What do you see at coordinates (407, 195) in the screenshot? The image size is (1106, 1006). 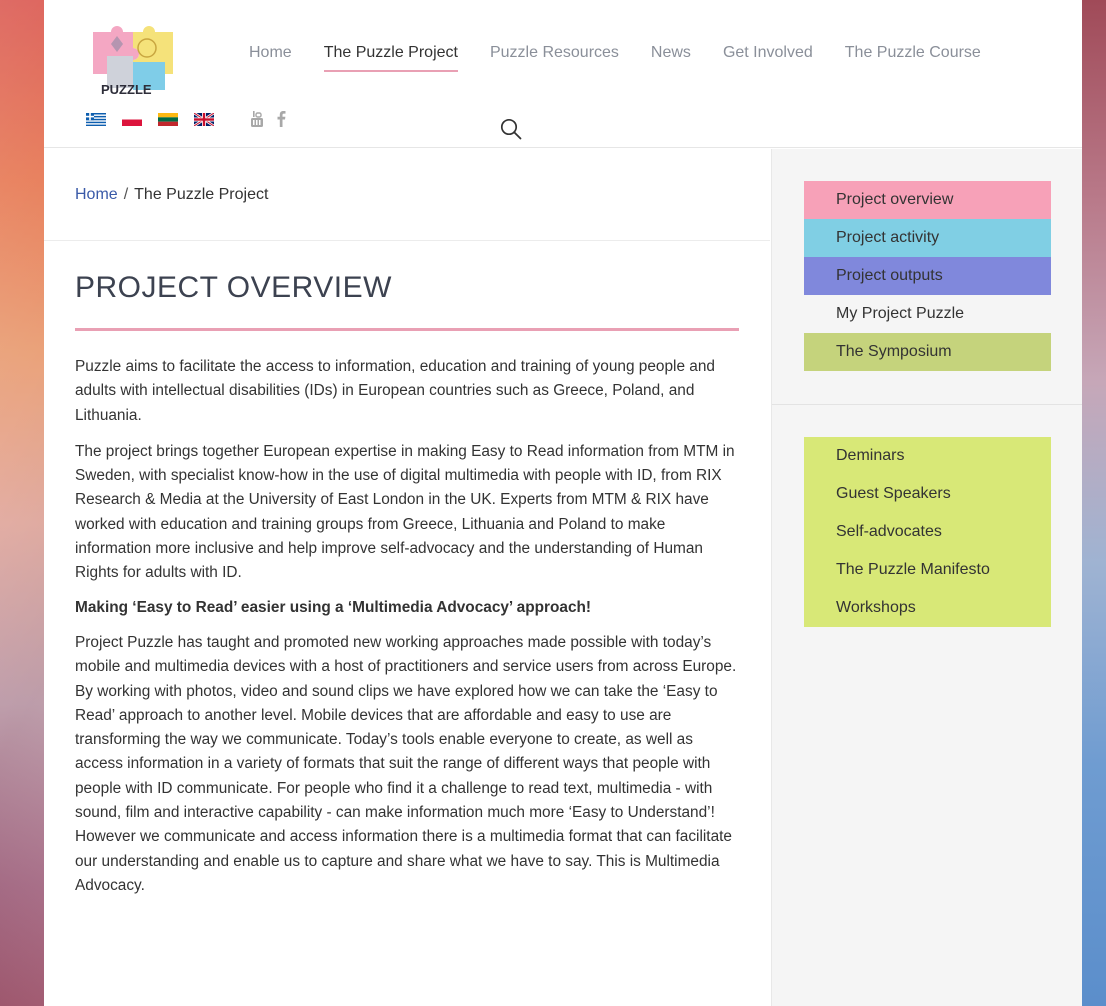 I see `breadcrumb: Home / The Puzzle Project` at bounding box center [407, 195].